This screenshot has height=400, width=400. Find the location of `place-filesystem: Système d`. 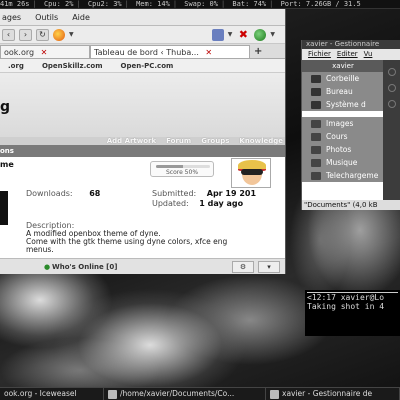

place-filesystem: Système d is located at coordinates (343, 104).